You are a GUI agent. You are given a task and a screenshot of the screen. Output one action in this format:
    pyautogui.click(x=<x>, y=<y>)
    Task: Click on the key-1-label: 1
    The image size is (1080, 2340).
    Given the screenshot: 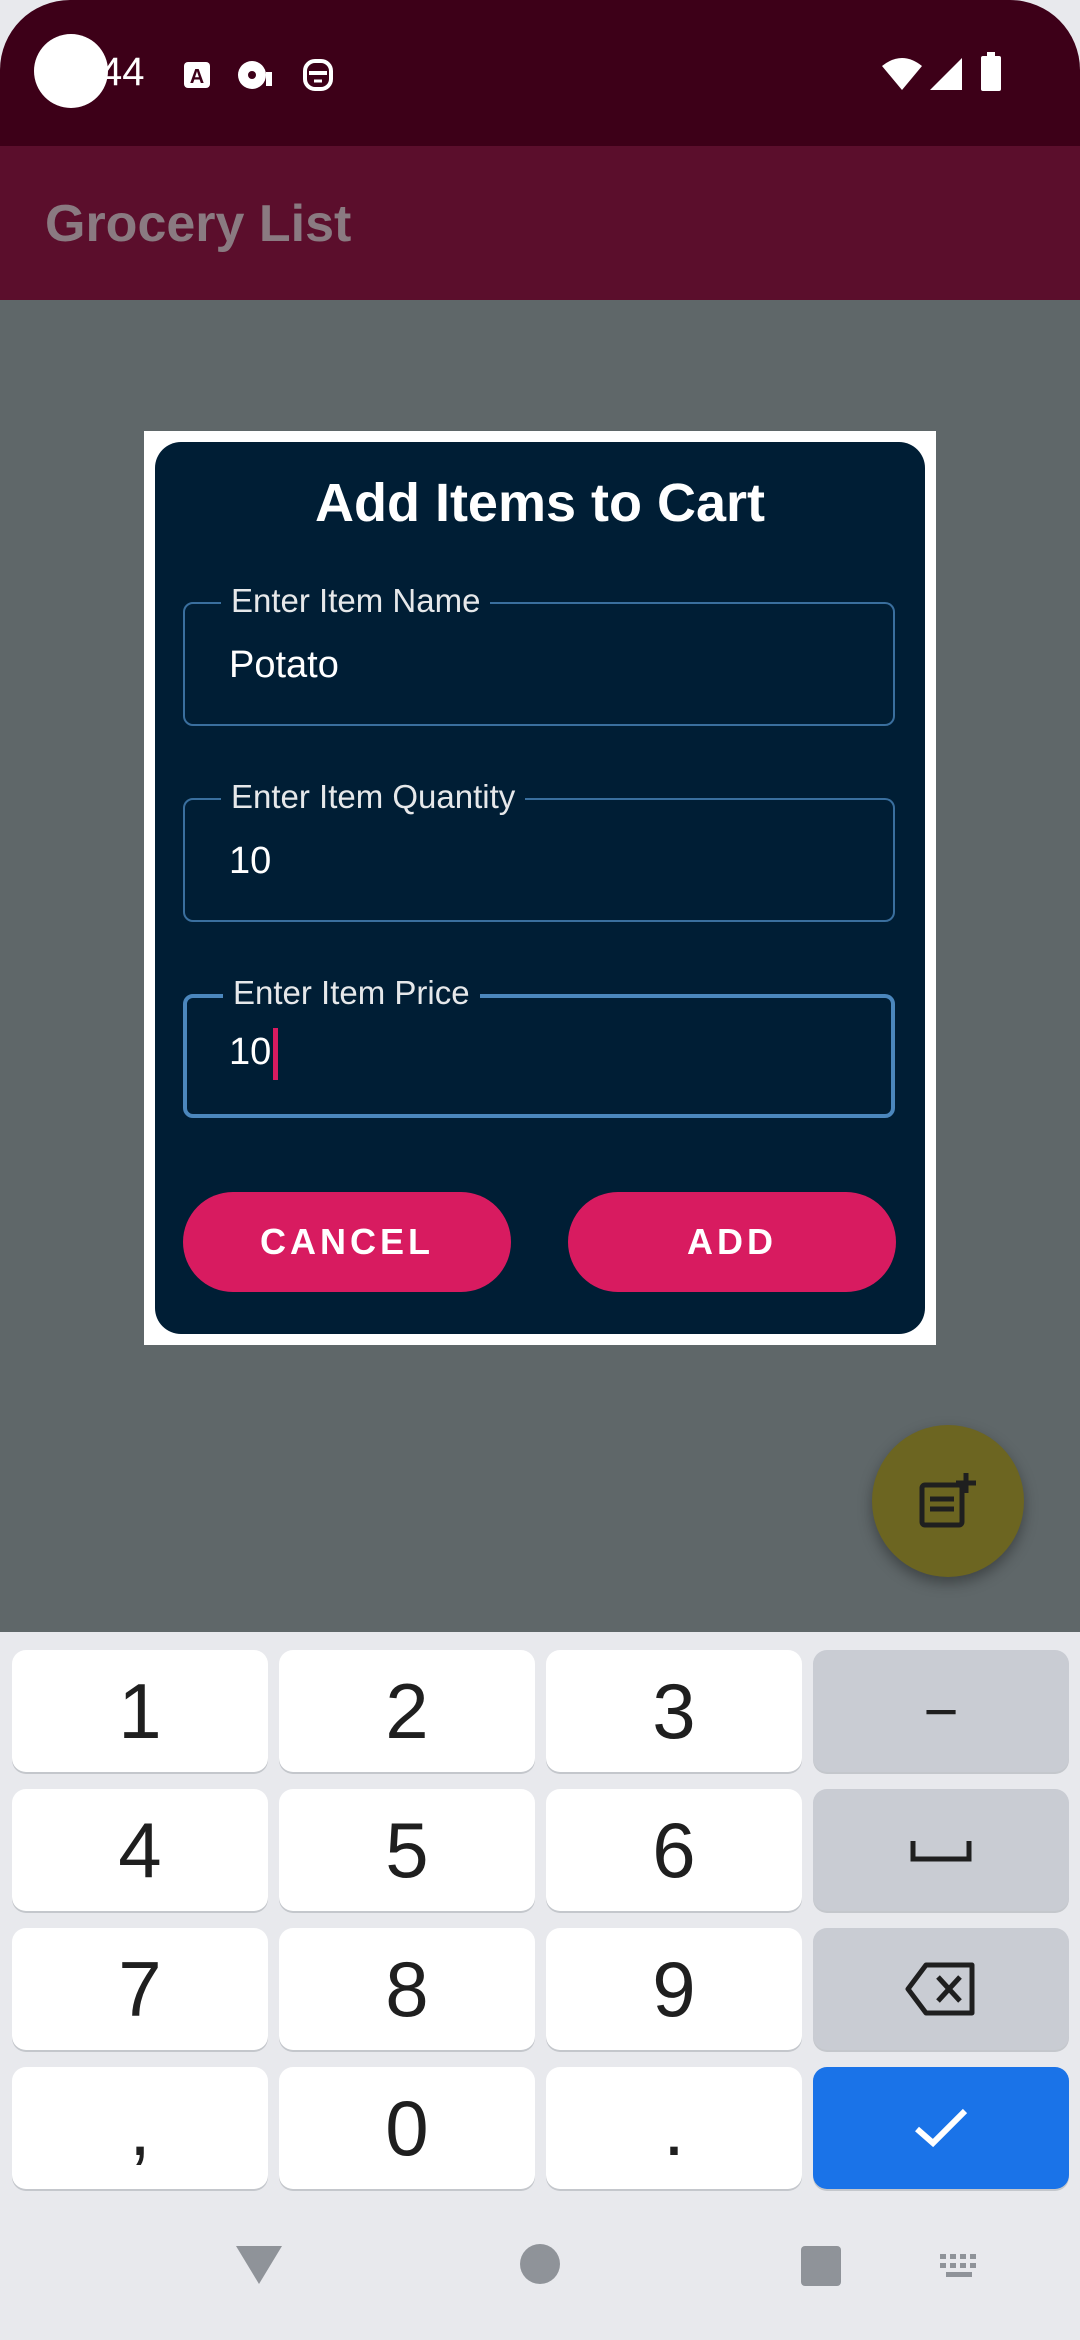 What is the action you would take?
    pyautogui.click(x=140, y=1710)
    